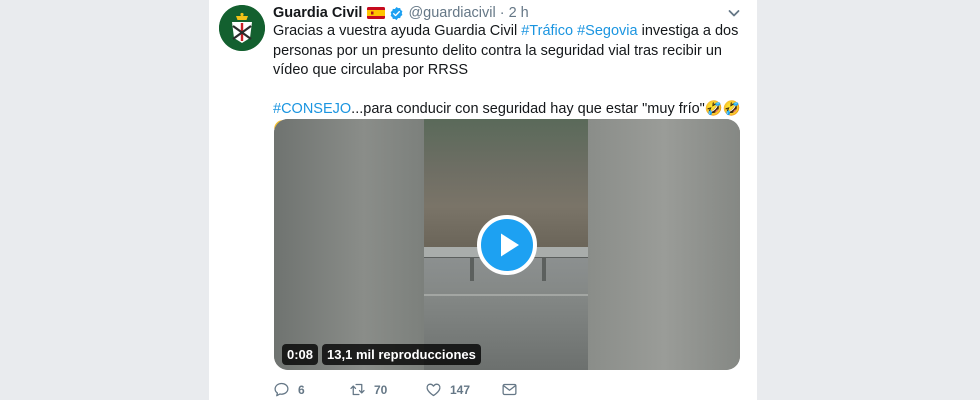 The height and width of the screenshot is (400, 980). I want to click on chevron-down-icon, so click(734, 13).